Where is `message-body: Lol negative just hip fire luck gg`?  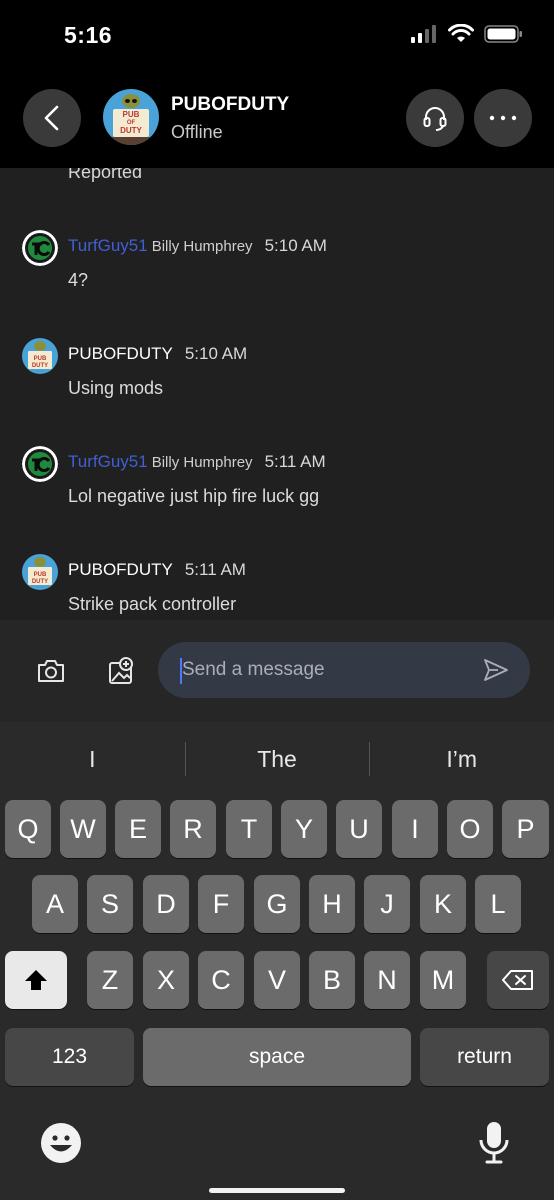 message-body: Lol negative just hip fire luck gg is located at coordinates (194, 496).